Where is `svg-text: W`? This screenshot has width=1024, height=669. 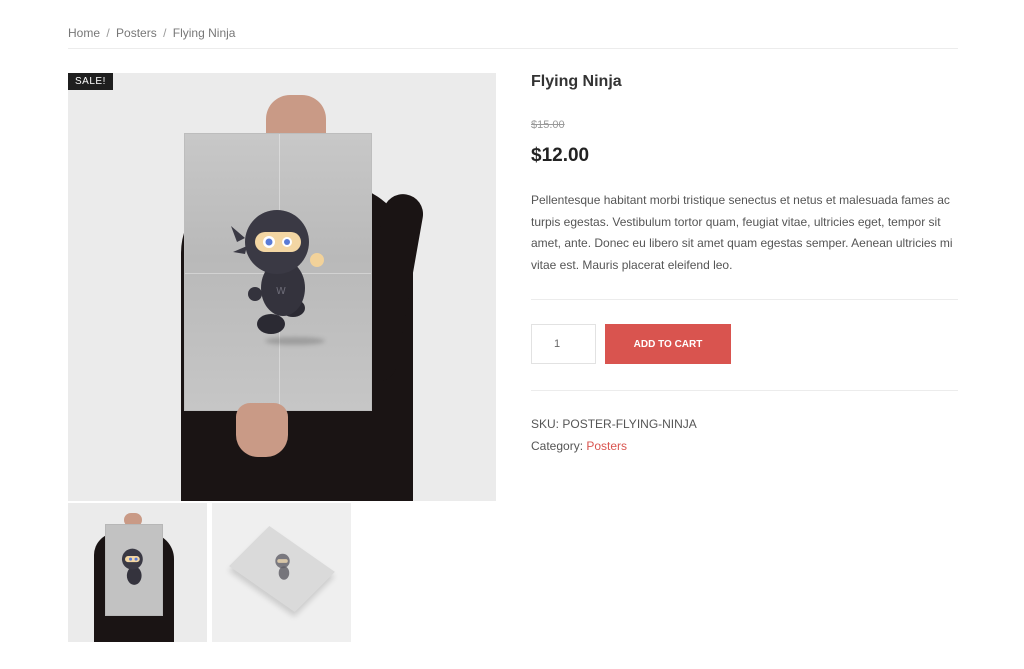
svg-text: W is located at coordinates (281, 291).